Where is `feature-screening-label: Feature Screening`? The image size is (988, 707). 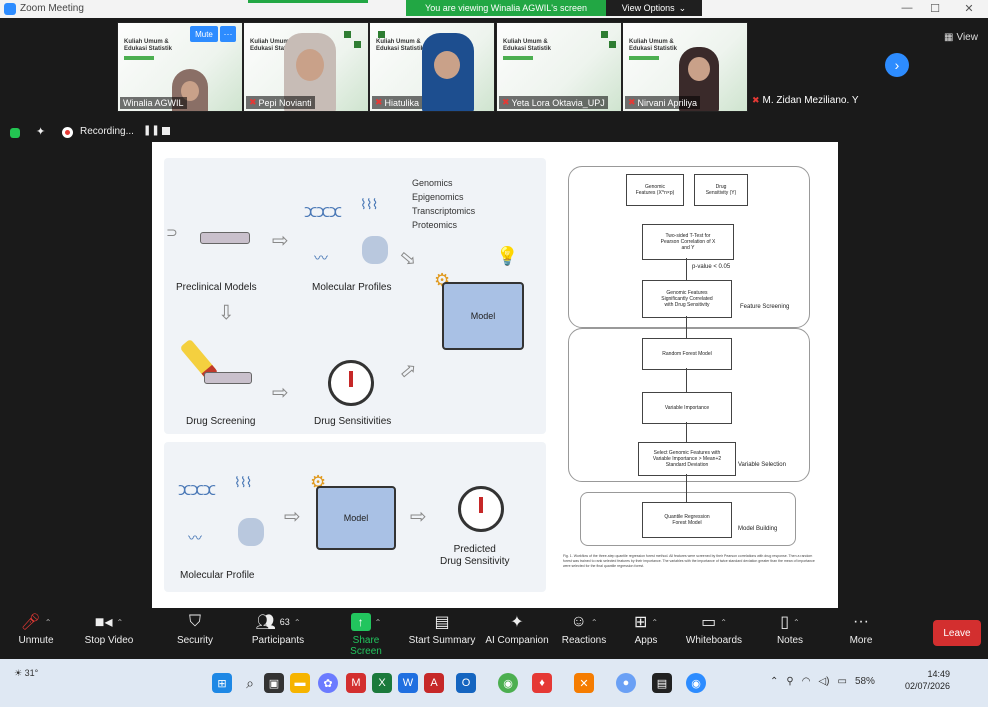
feature-screening-label: Feature Screening is located at coordinates (765, 307).